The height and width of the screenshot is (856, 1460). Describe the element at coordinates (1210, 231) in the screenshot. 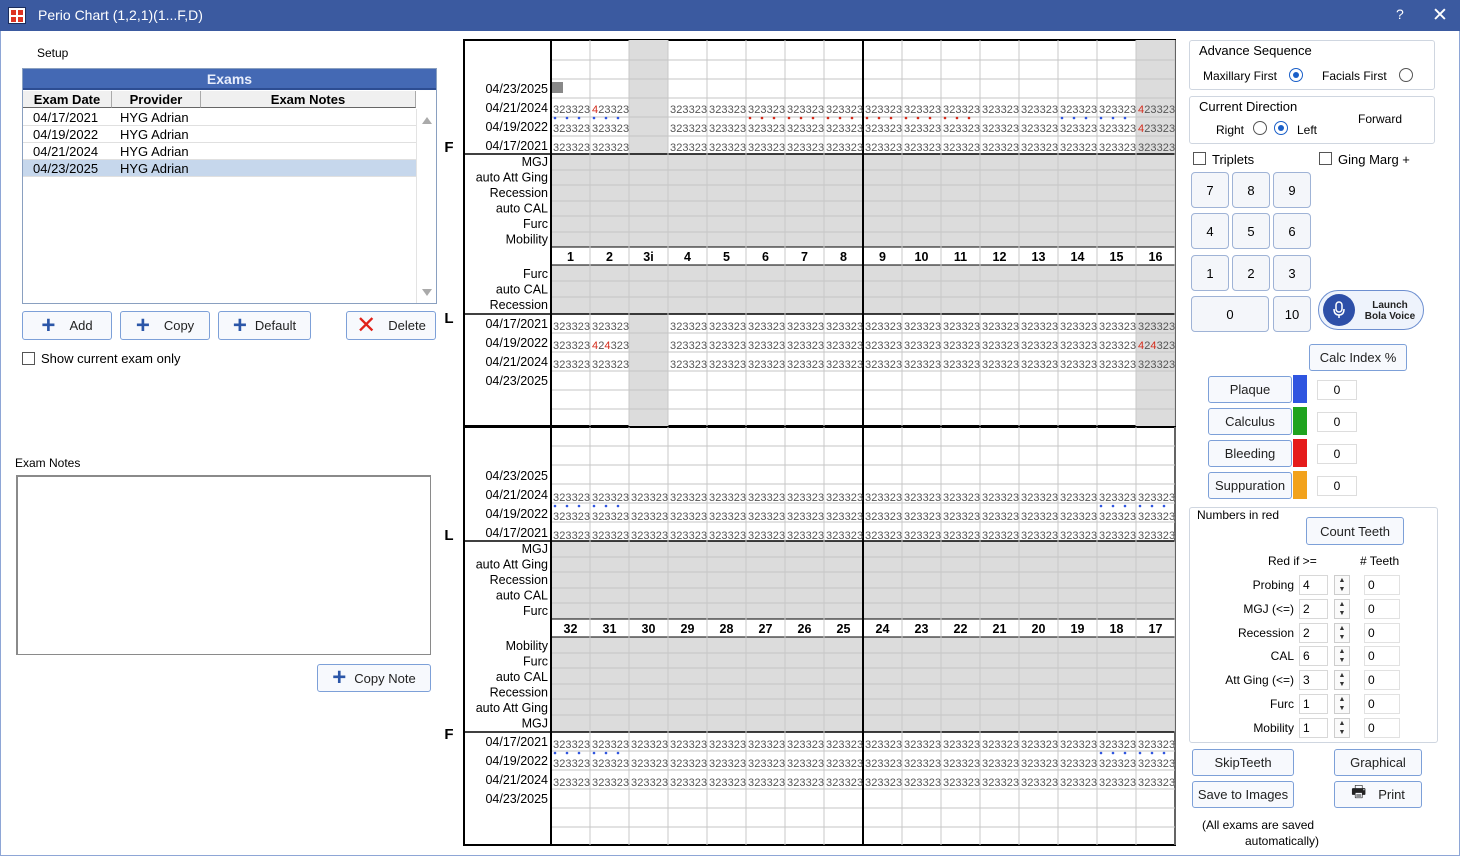

I see `key-4: 4` at that location.